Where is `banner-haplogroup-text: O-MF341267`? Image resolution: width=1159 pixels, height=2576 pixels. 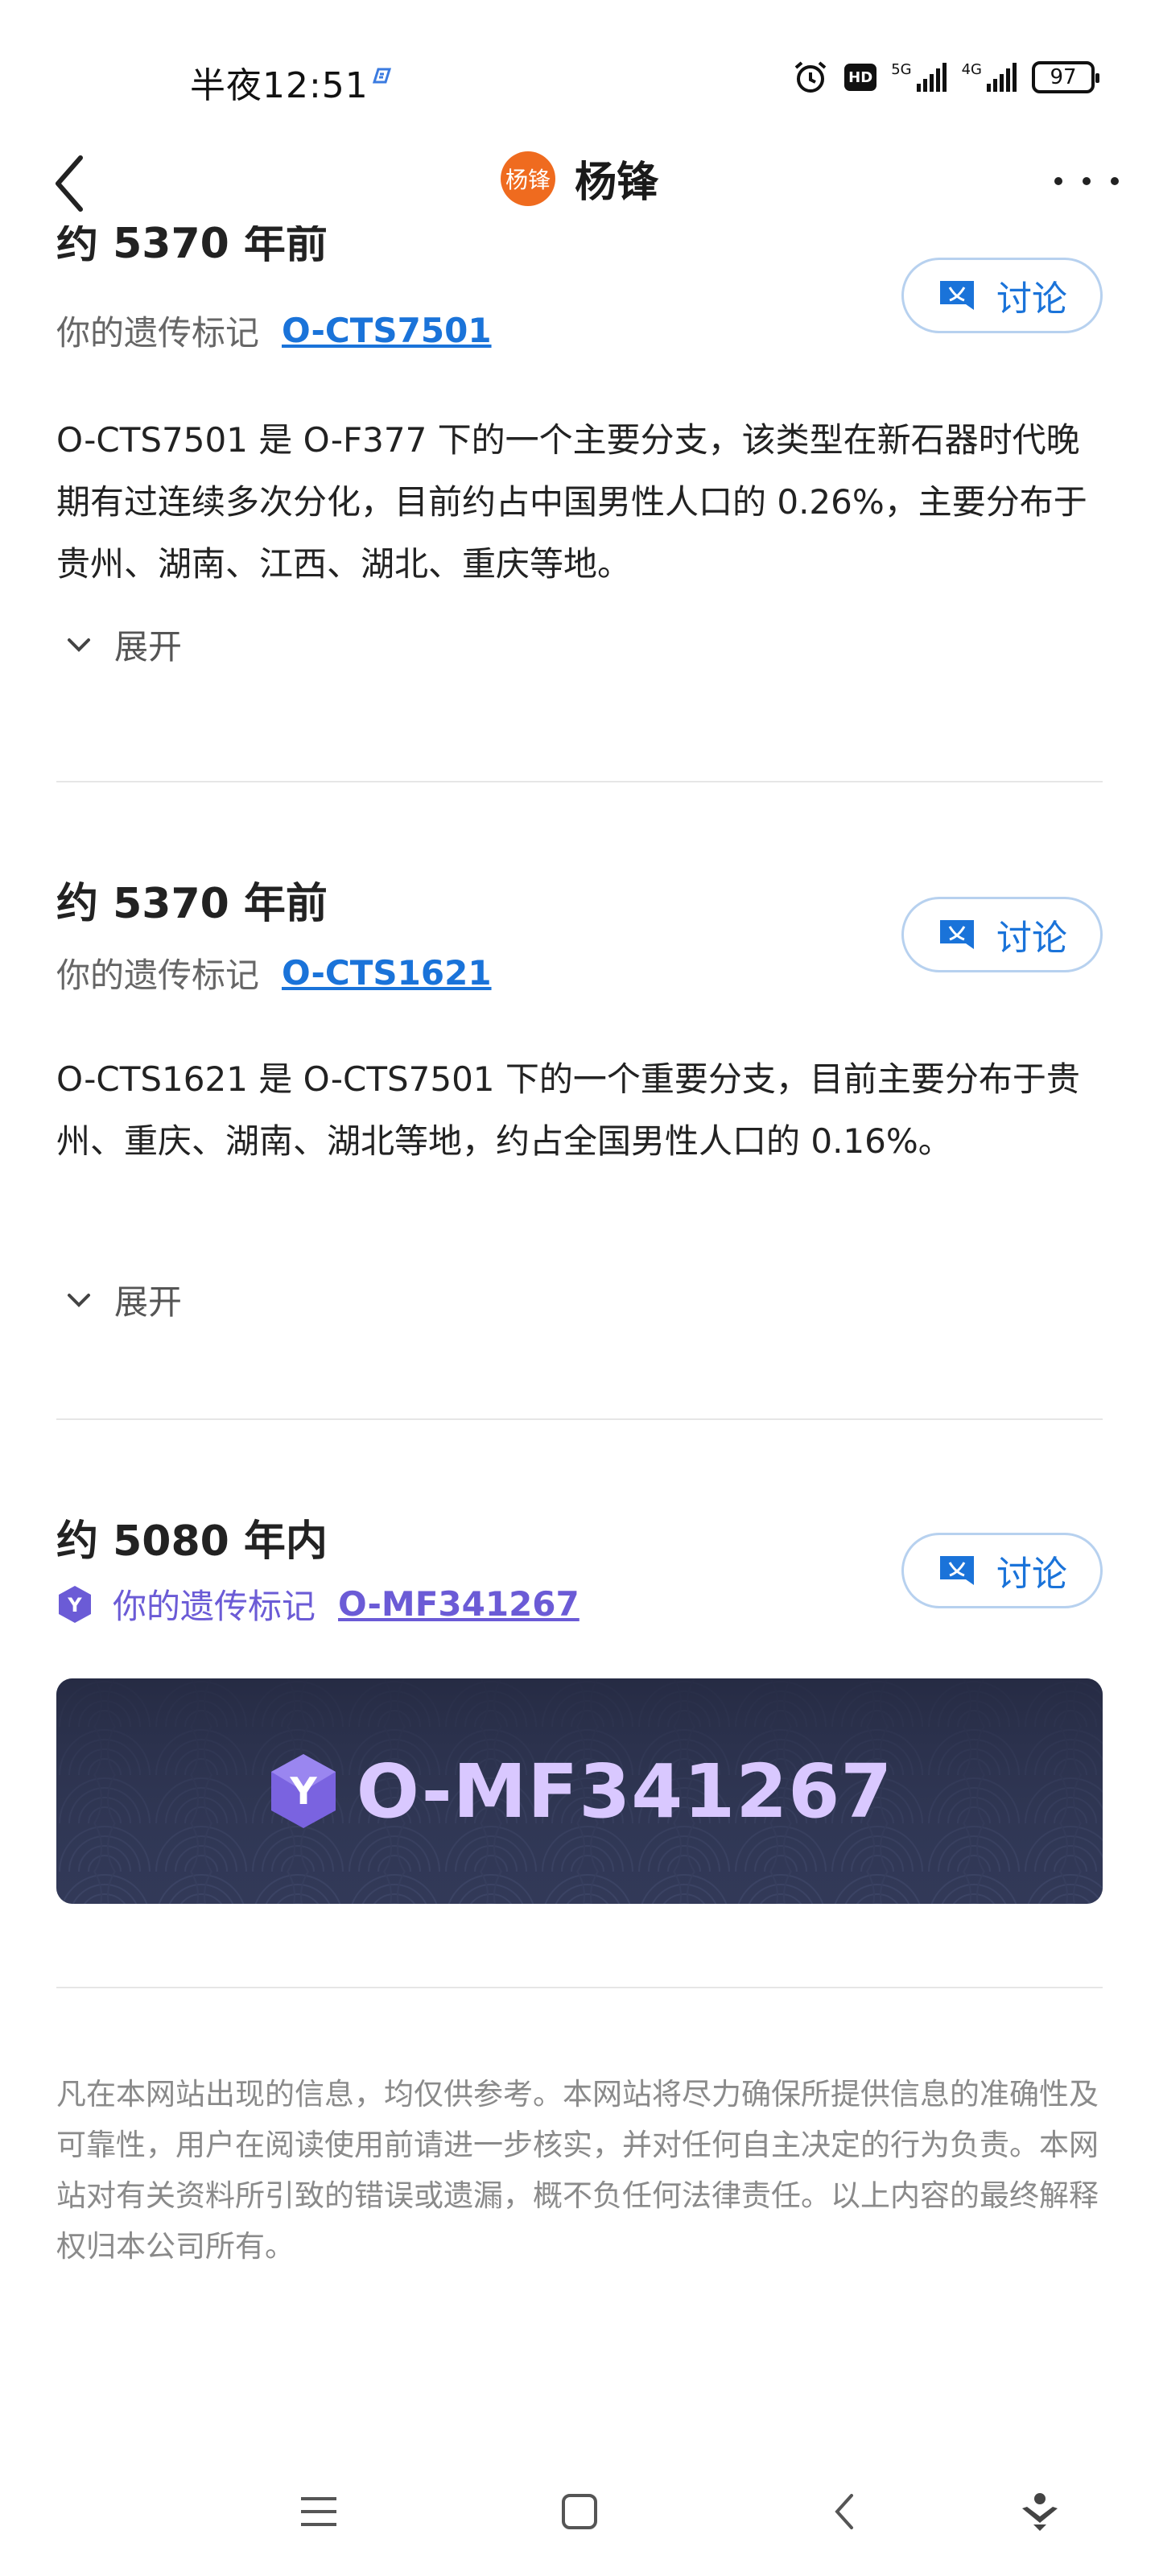
banner-haplogroup-text: O-MF341267 is located at coordinates (624, 1791).